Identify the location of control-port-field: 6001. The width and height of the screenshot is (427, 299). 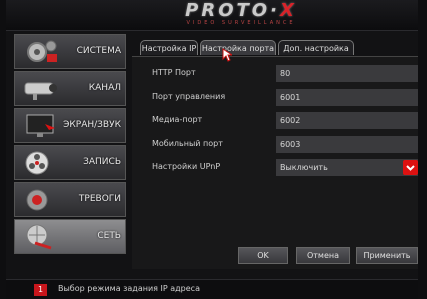
(347, 97).